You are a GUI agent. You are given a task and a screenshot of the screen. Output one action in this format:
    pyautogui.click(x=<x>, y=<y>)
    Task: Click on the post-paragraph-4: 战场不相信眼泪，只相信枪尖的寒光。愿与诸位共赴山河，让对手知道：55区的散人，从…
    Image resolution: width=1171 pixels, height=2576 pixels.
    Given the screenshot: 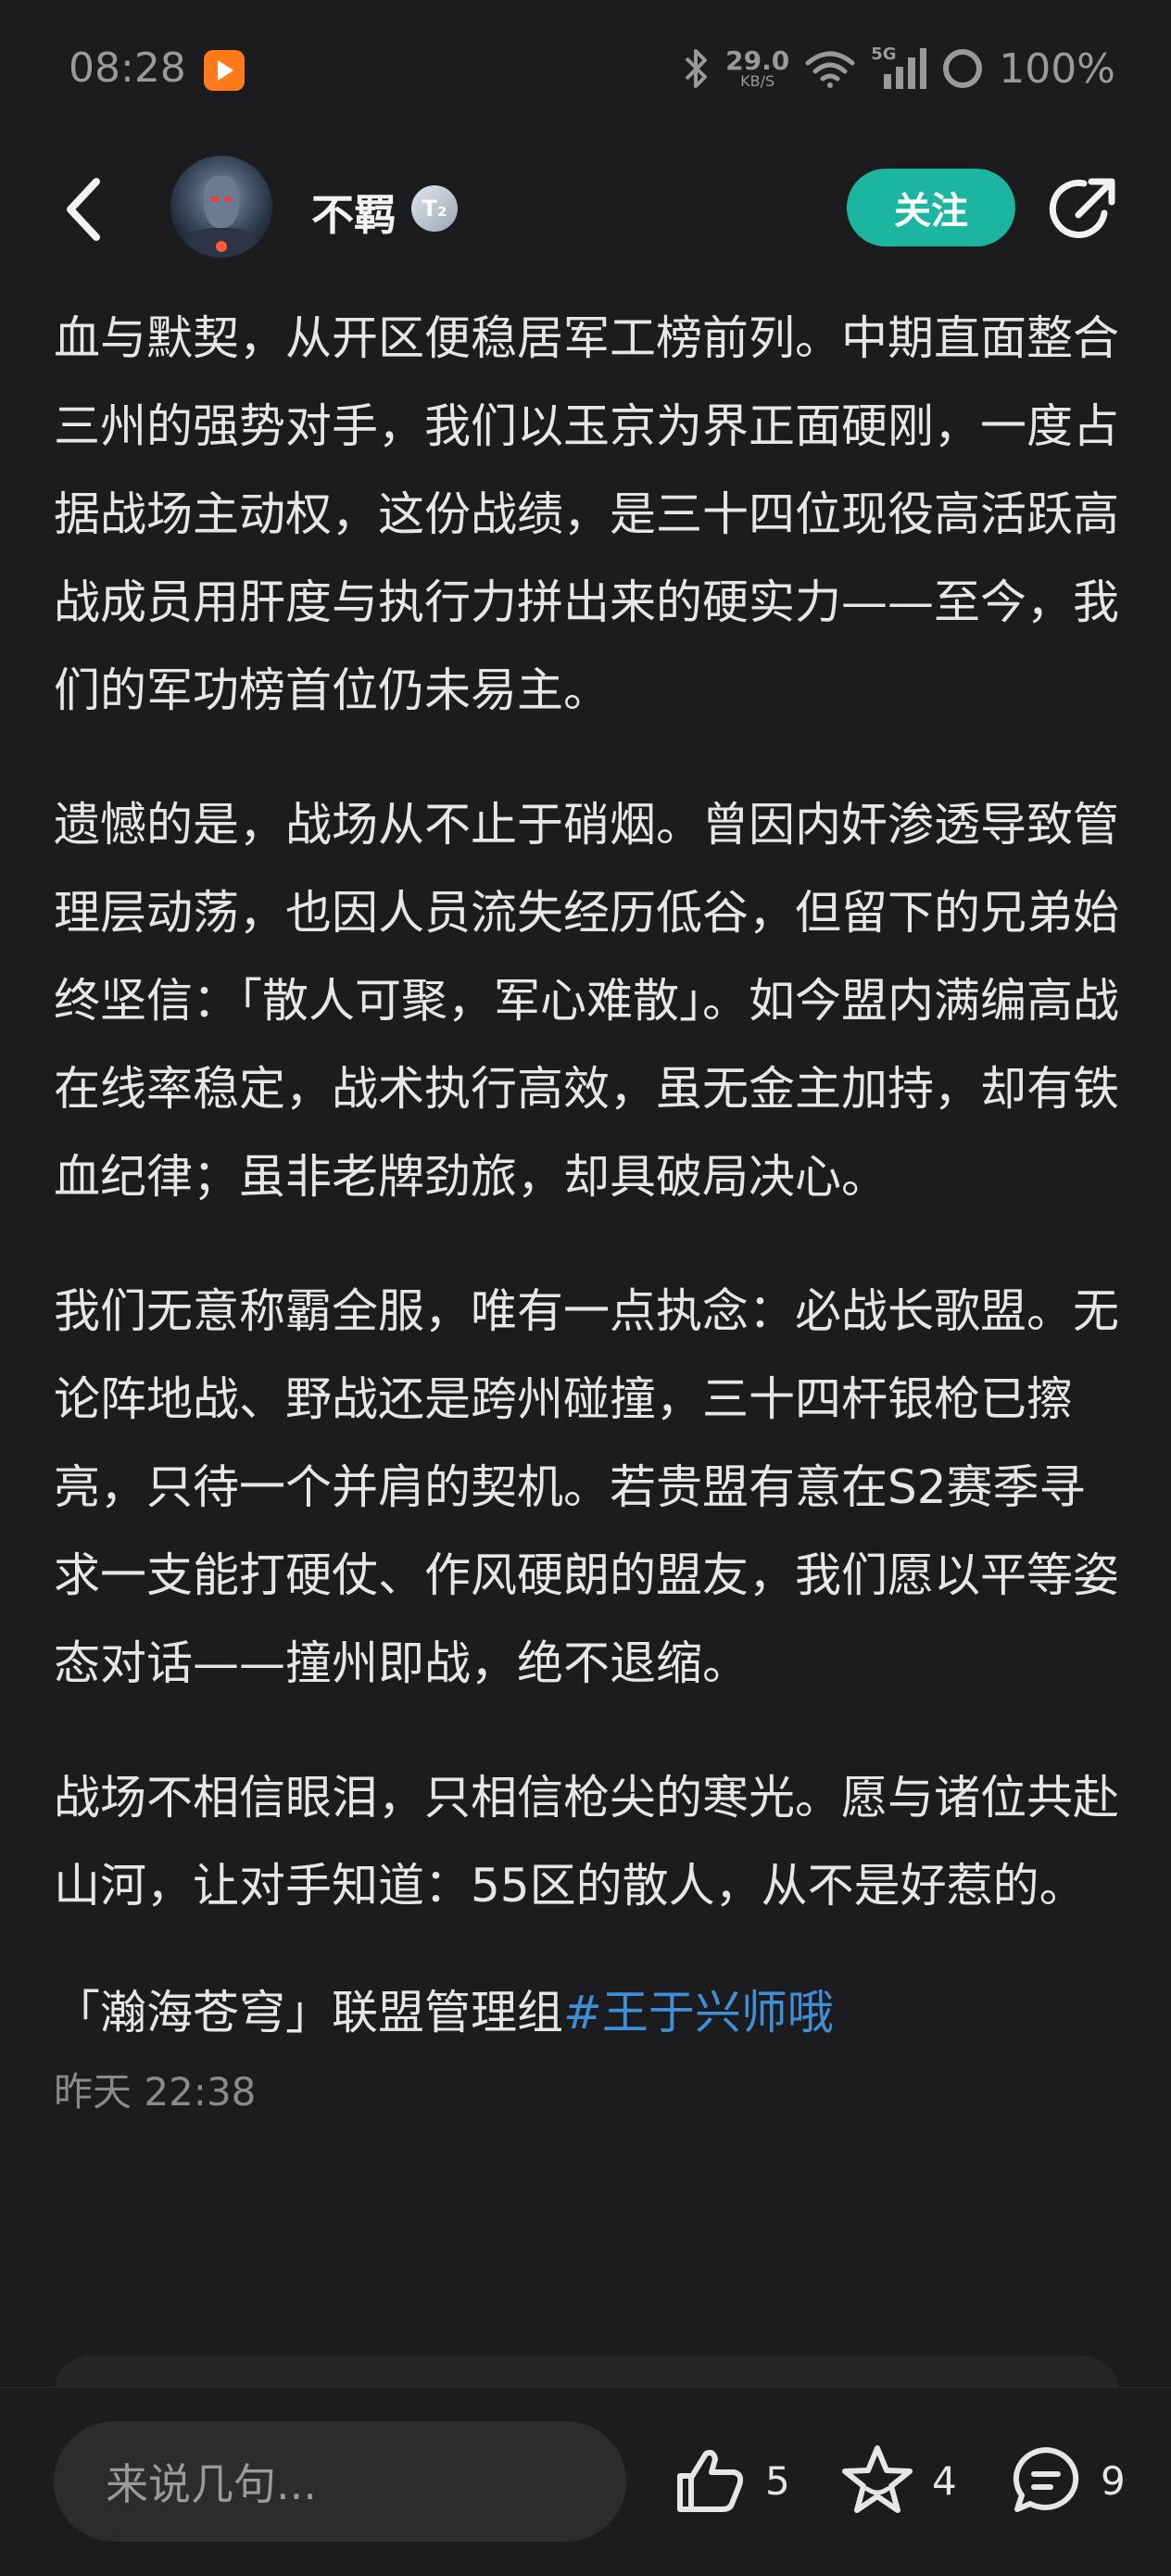 What is the action you would take?
    pyautogui.click(x=587, y=1842)
    